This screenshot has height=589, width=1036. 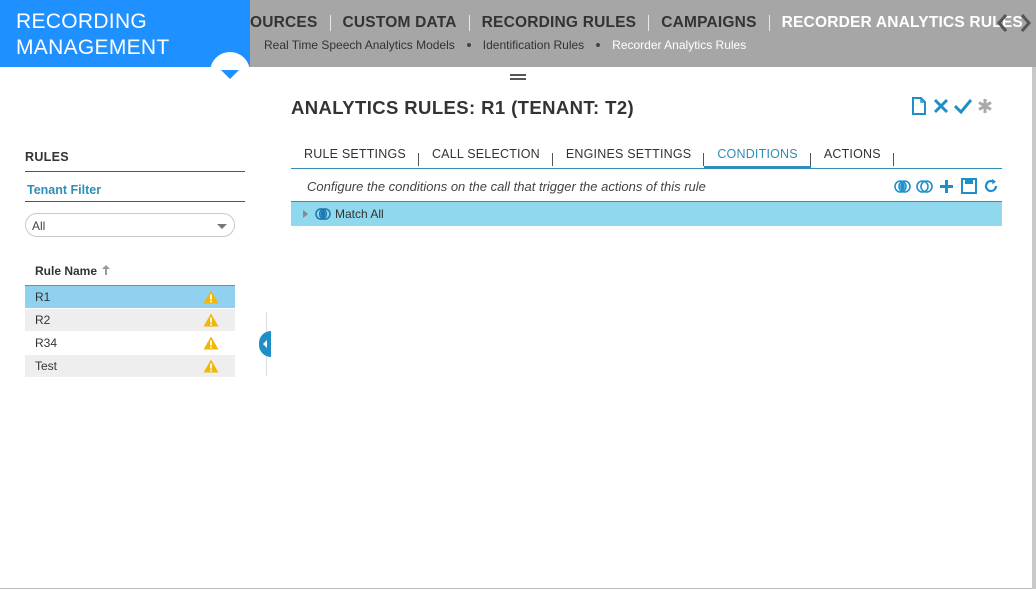 What do you see at coordinates (106, 271) in the screenshot?
I see `sort-ascending-icon` at bounding box center [106, 271].